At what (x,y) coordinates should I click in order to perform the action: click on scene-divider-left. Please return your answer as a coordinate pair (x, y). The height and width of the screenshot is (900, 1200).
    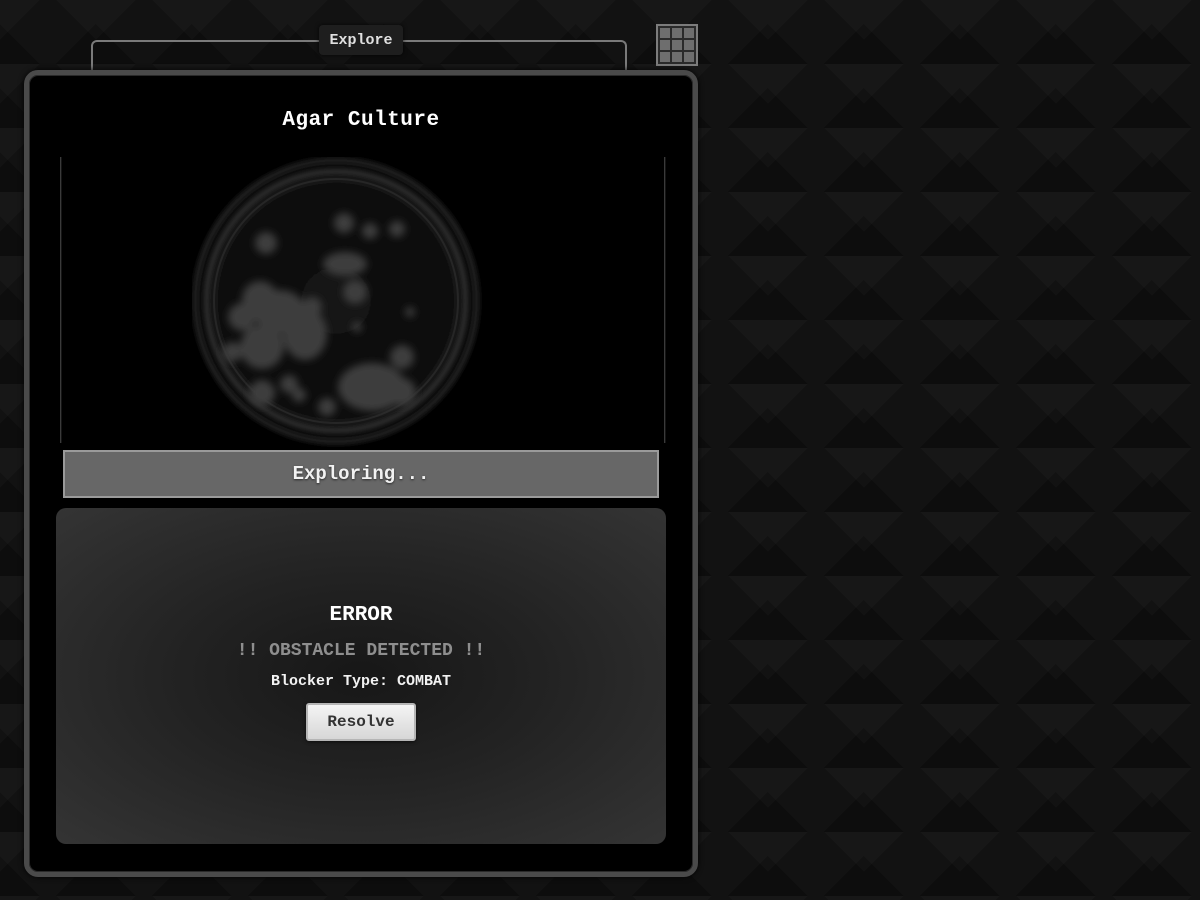
    Looking at the image, I should click on (61, 300).